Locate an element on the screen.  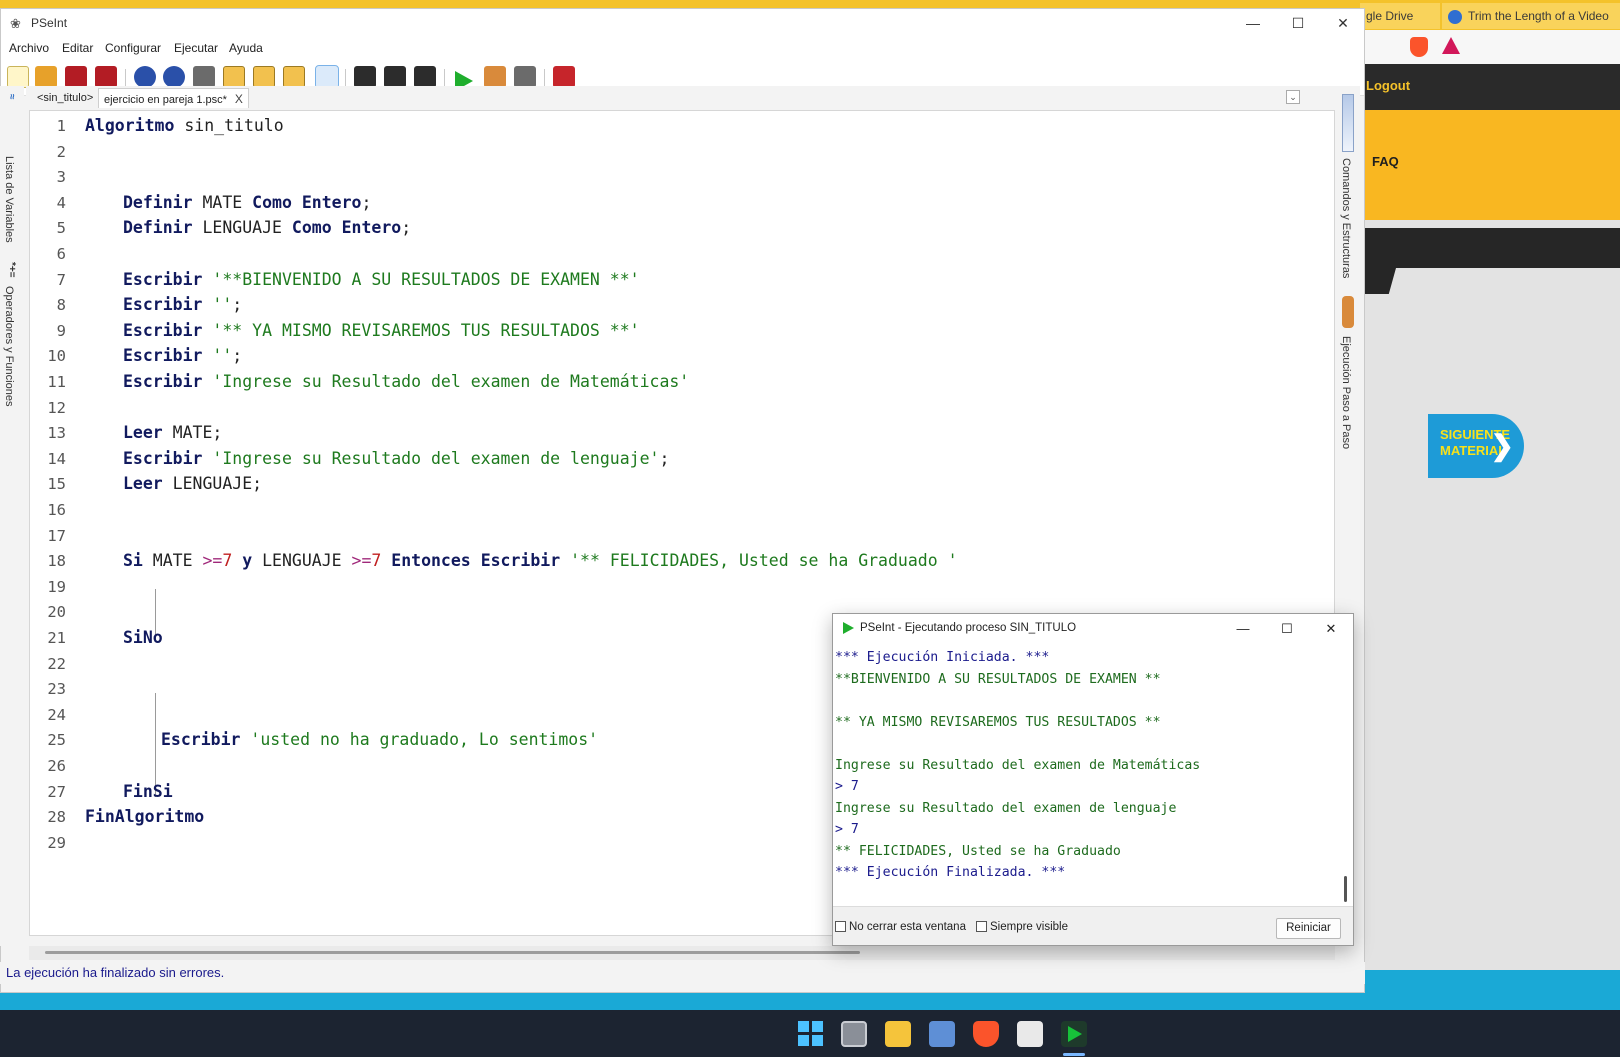
new-icon is located at coordinates (18, 77).